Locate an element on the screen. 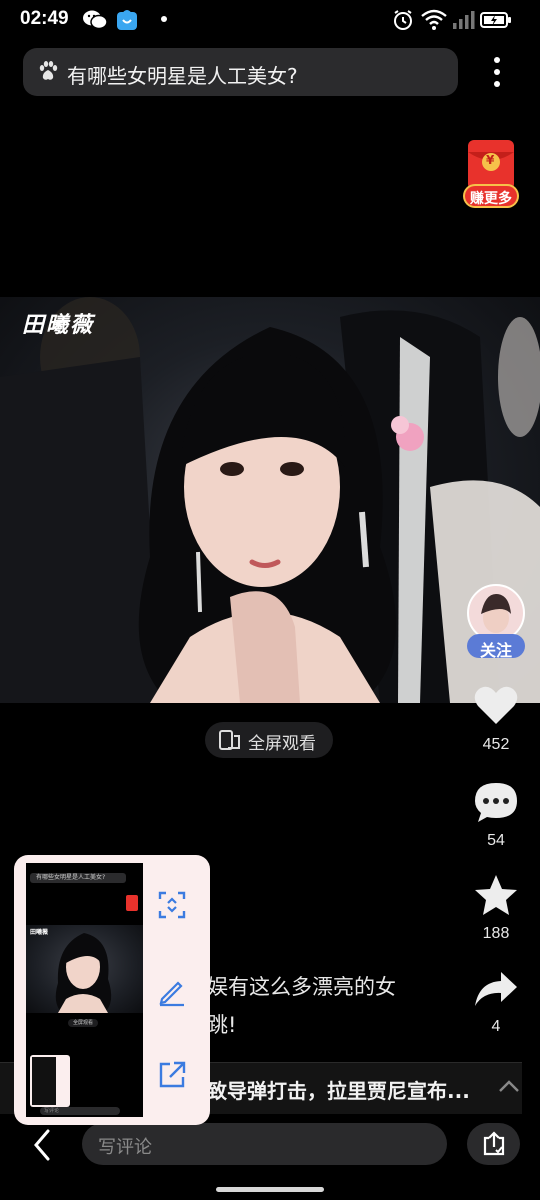  caption-line-2: 跳! is located at coordinates (222, 1025).